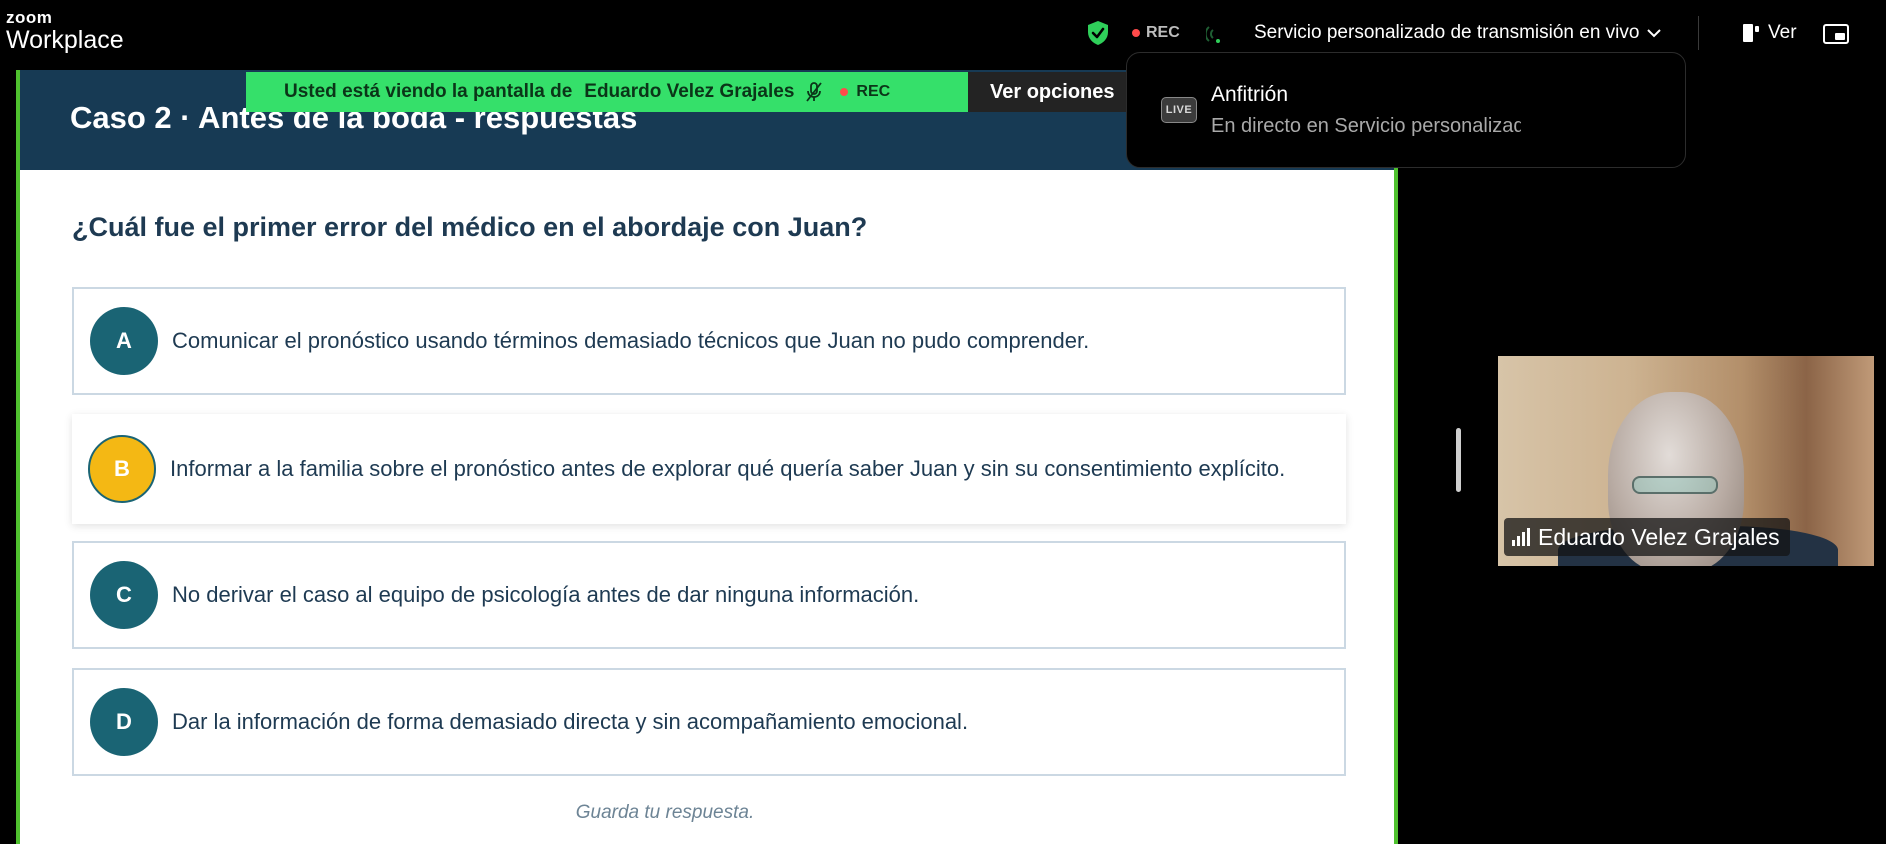 The image size is (1886, 844). What do you see at coordinates (1521, 537) in the screenshot?
I see `connection-signal-icon` at bounding box center [1521, 537].